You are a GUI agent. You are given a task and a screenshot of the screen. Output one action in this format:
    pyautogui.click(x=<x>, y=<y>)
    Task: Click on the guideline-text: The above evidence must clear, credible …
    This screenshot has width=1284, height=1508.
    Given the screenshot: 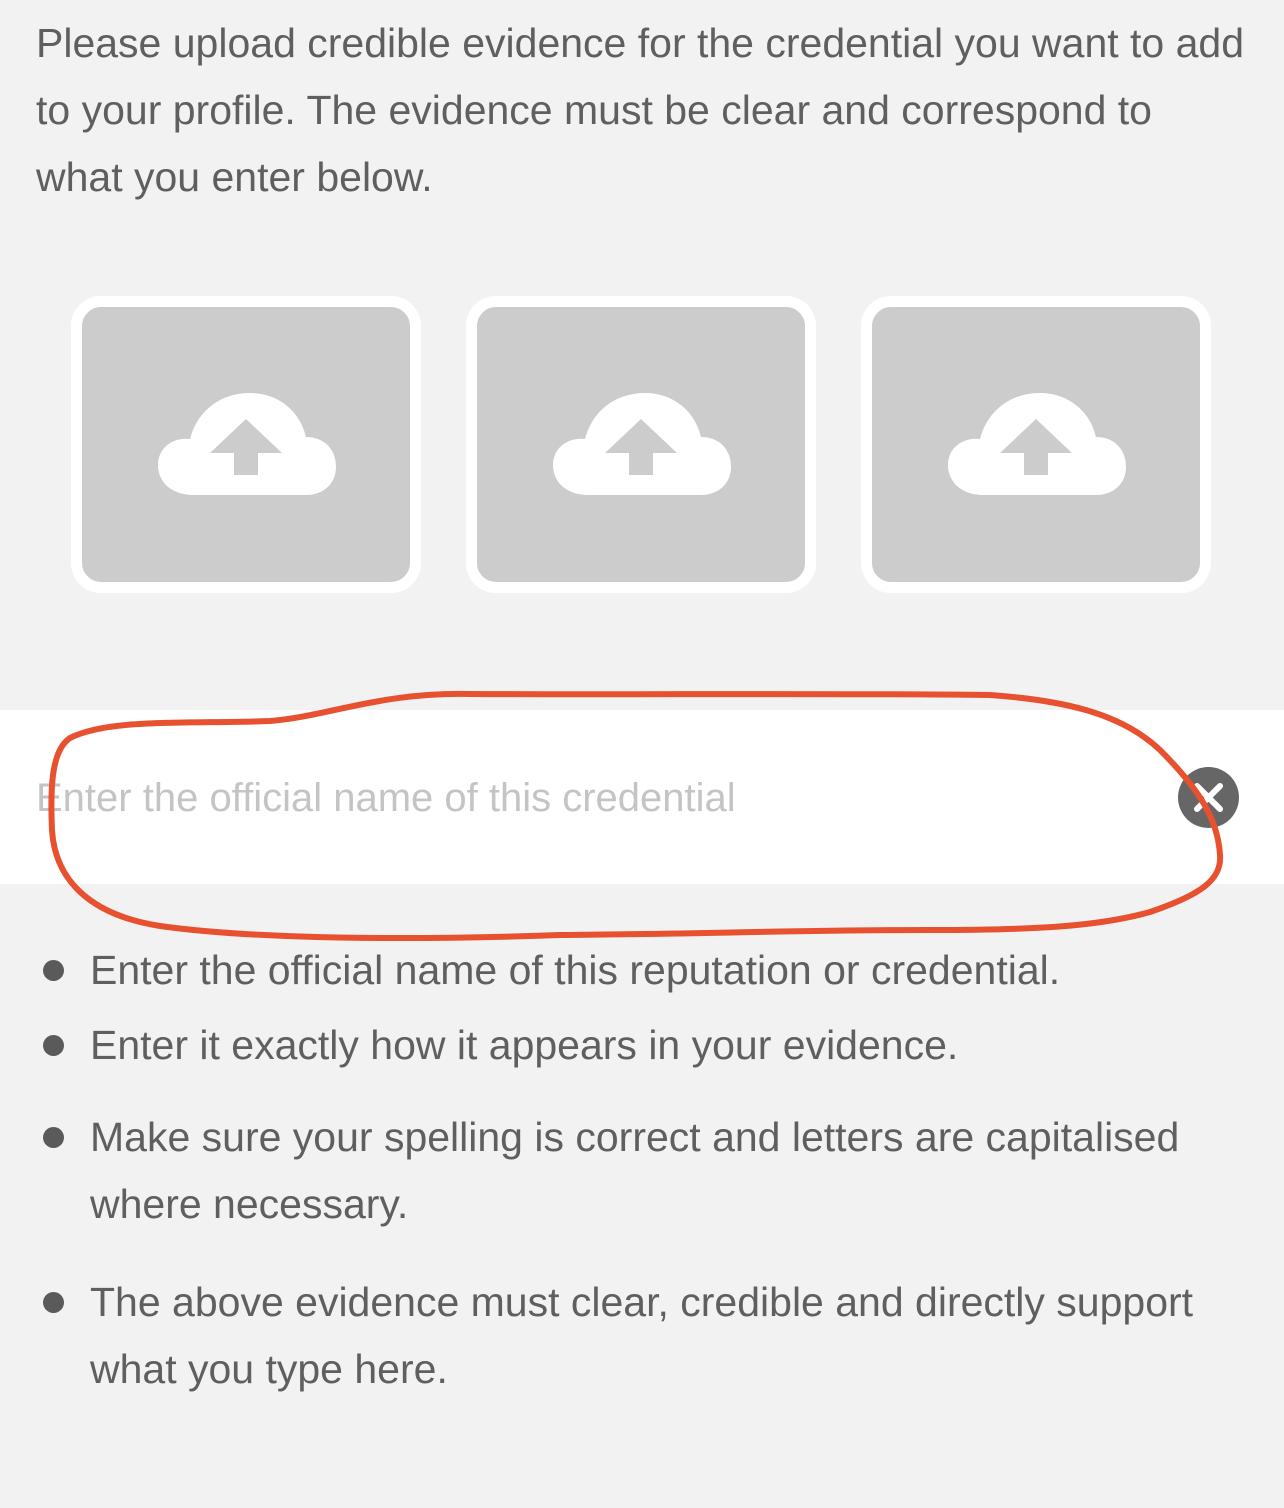 What is the action you would take?
    pyautogui.click(x=642, y=1335)
    